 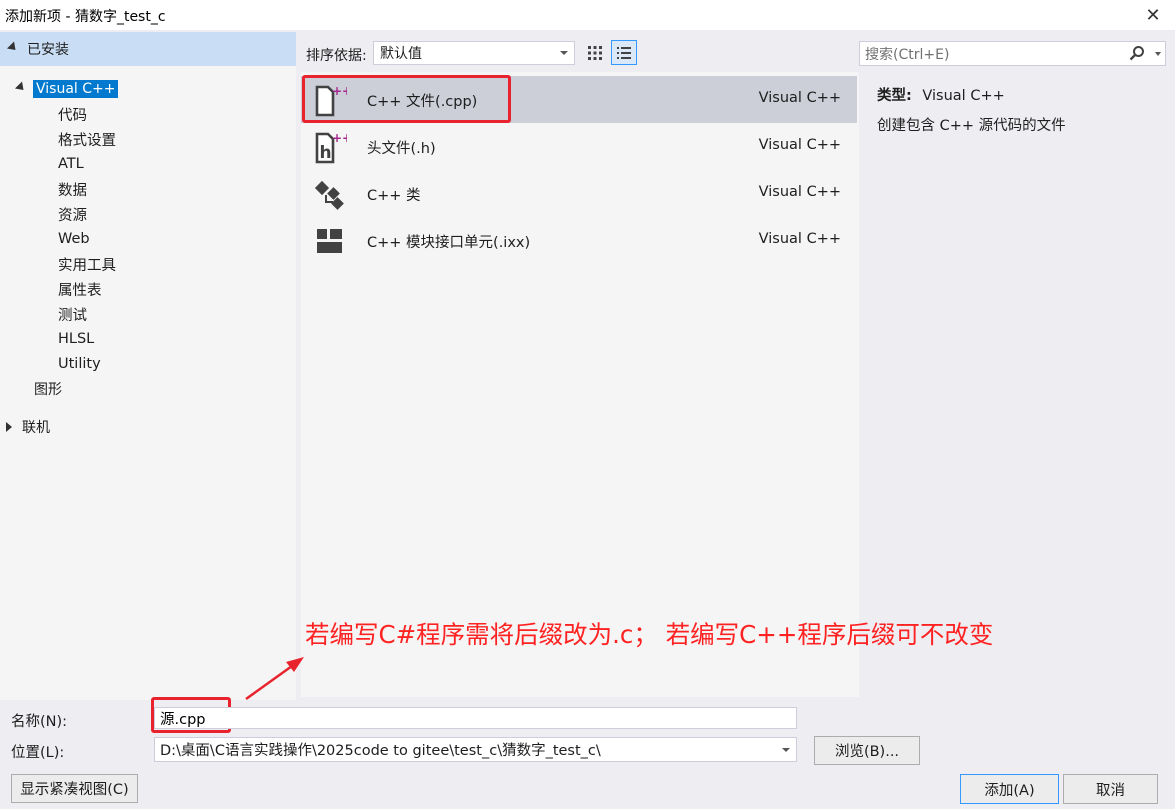 I want to click on close-button: ✕, so click(x=1153, y=15).